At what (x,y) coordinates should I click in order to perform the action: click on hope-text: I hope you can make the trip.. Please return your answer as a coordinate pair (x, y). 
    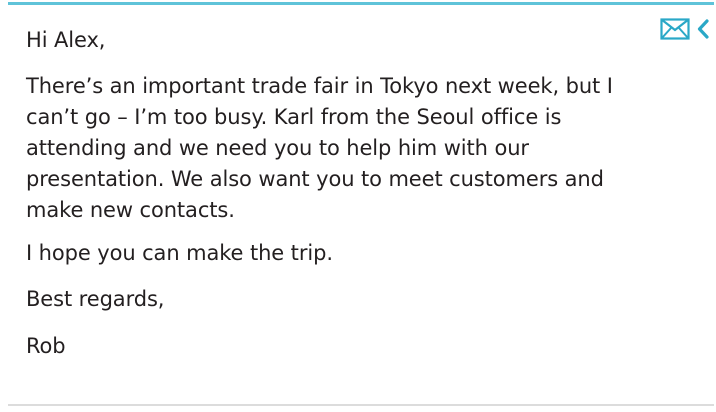
    Looking at the image, I should click on (179, 253).